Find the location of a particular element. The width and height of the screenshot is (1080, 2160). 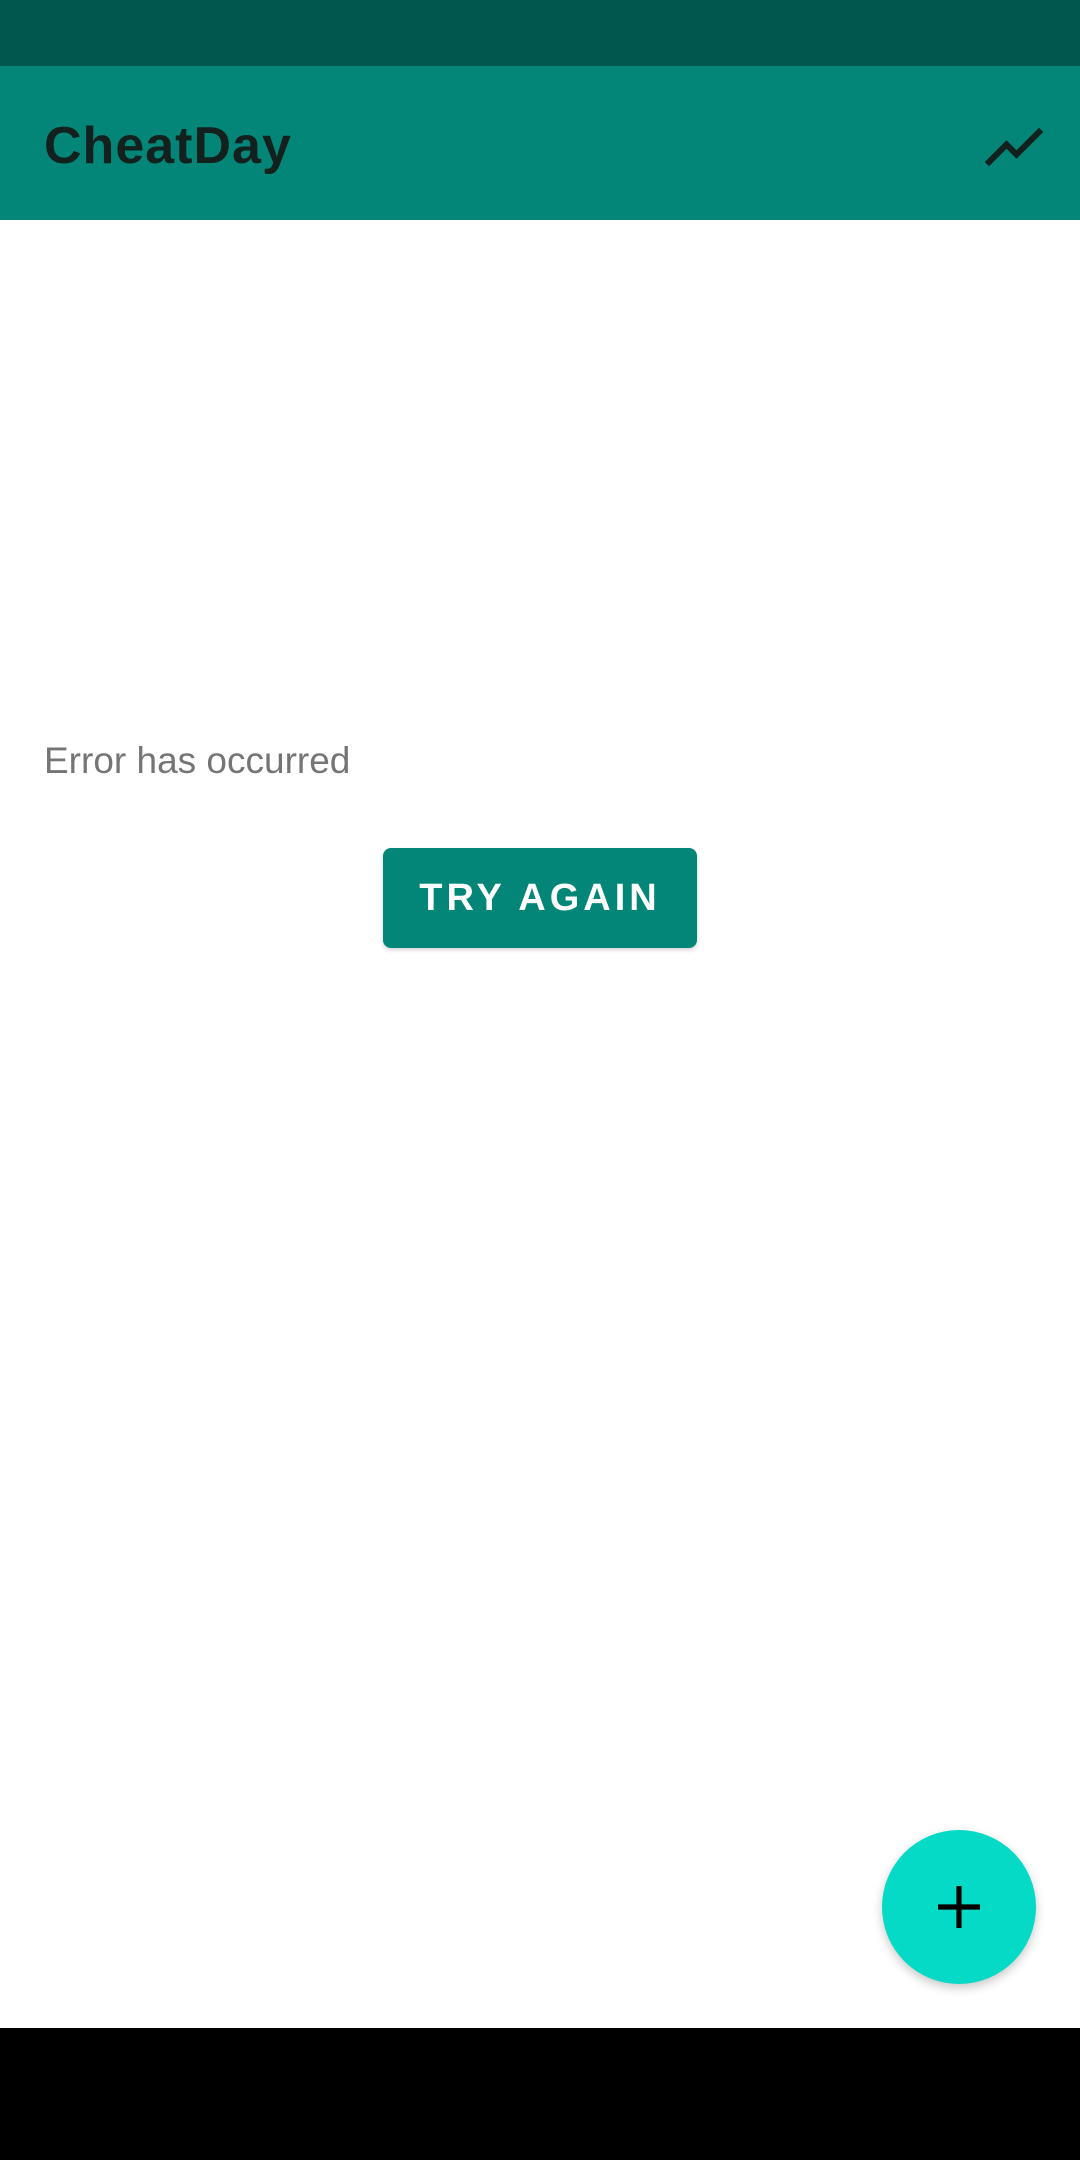

plus-icon is located at coordinates (959, 1907).